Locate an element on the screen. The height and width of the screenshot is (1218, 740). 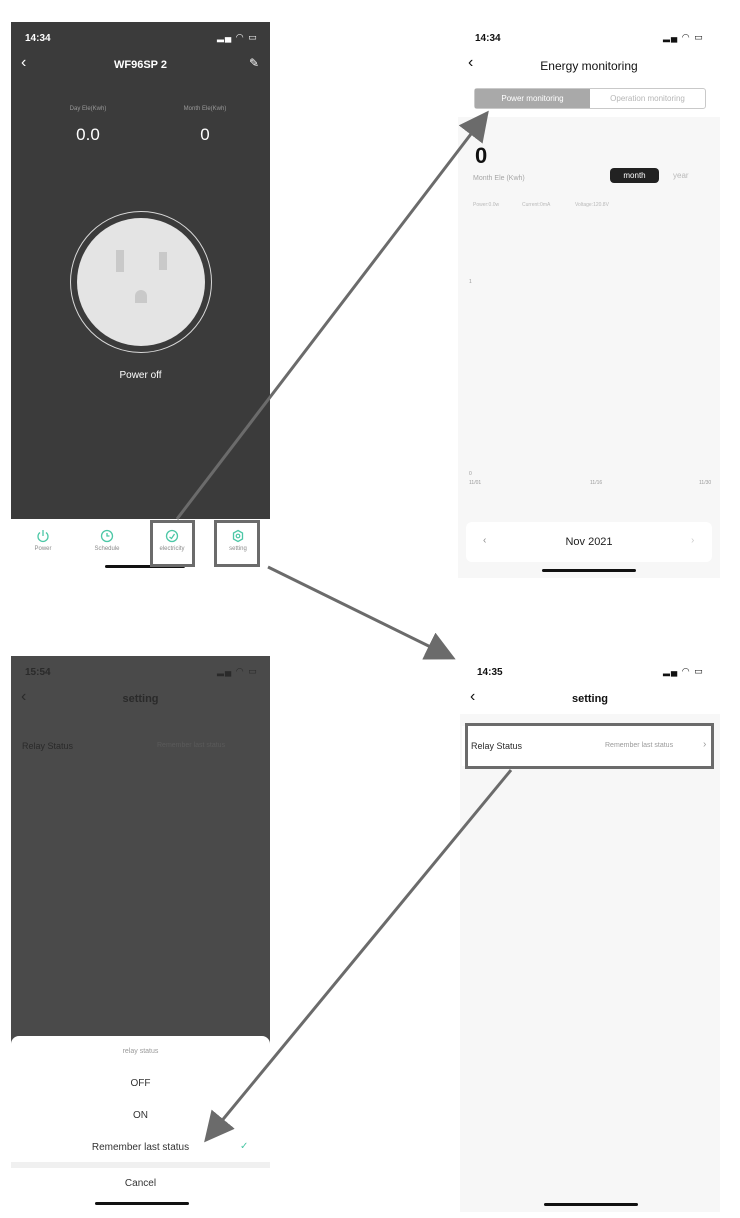
edit-icon: ✎ is located at coordinates (254, 63).